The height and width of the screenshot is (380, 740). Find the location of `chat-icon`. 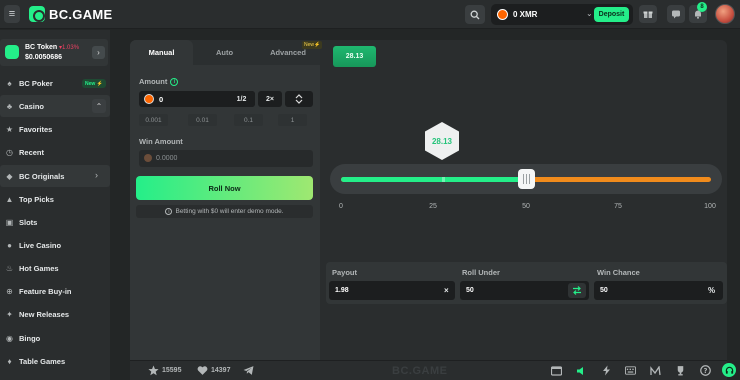

chat-icon is located at coordinates (676, 14).